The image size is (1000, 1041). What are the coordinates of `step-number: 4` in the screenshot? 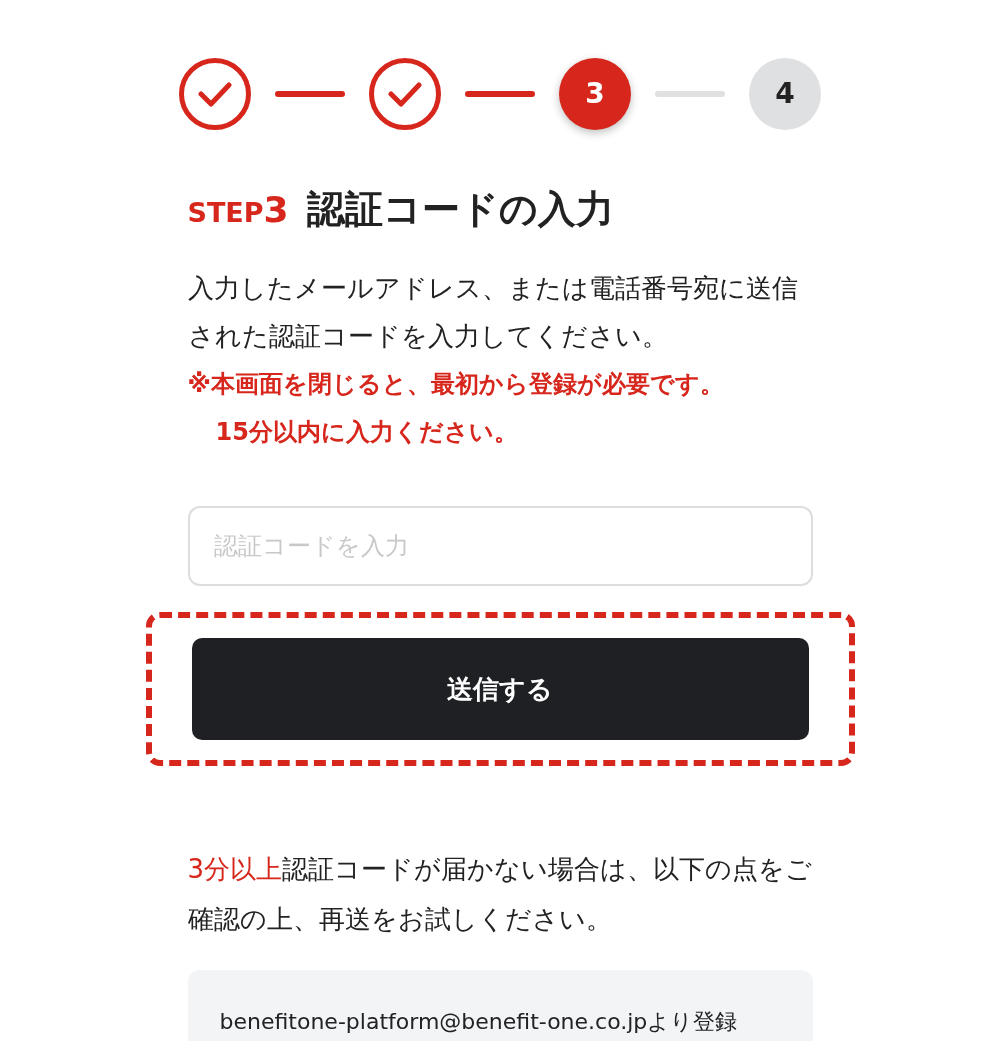 It's located at (785, 94).